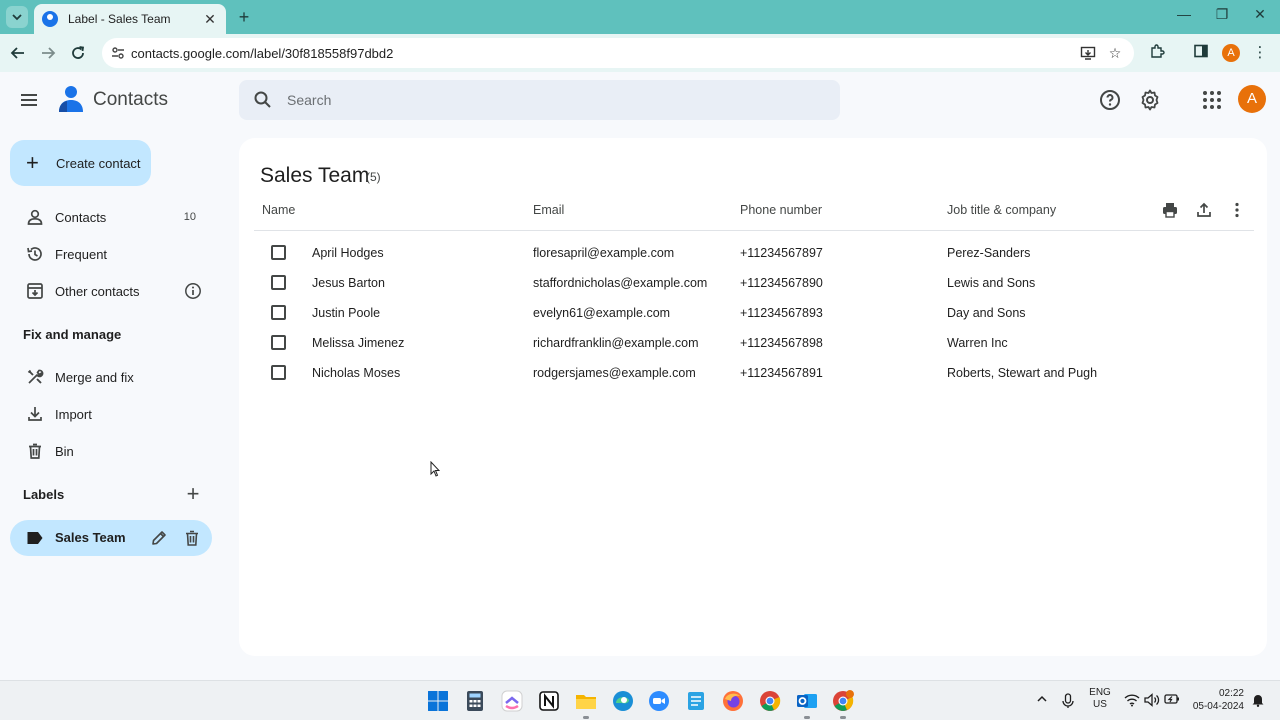 The width and height of the screenshot is (1280, 720). What do you see at coordinates (111, 254) in the screenshot?
I see `sidebar-item-frequent: Frequent` at bounding box center [111, 254].